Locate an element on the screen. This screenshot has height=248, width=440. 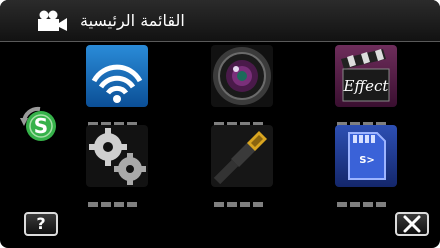
recording-page-dots is located at coordinates (240, 119).